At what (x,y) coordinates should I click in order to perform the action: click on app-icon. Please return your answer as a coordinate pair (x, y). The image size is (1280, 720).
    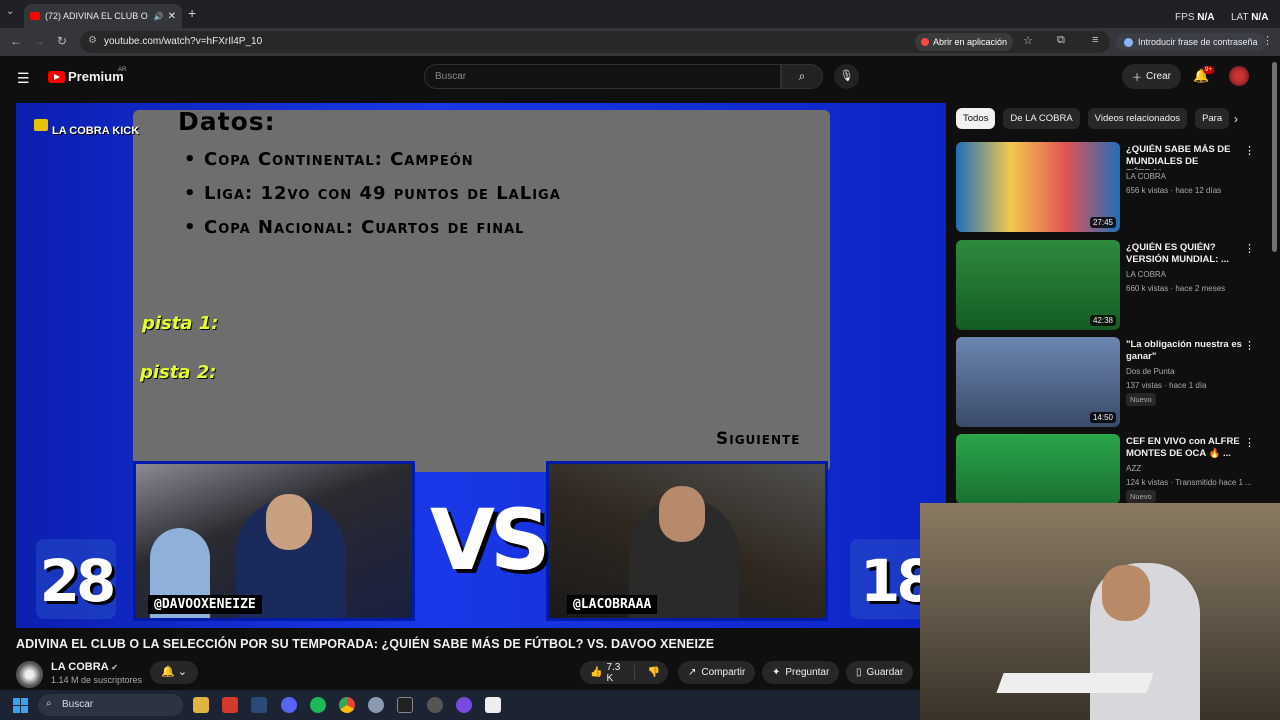
    Looking at the image, I should click on (925, 42).